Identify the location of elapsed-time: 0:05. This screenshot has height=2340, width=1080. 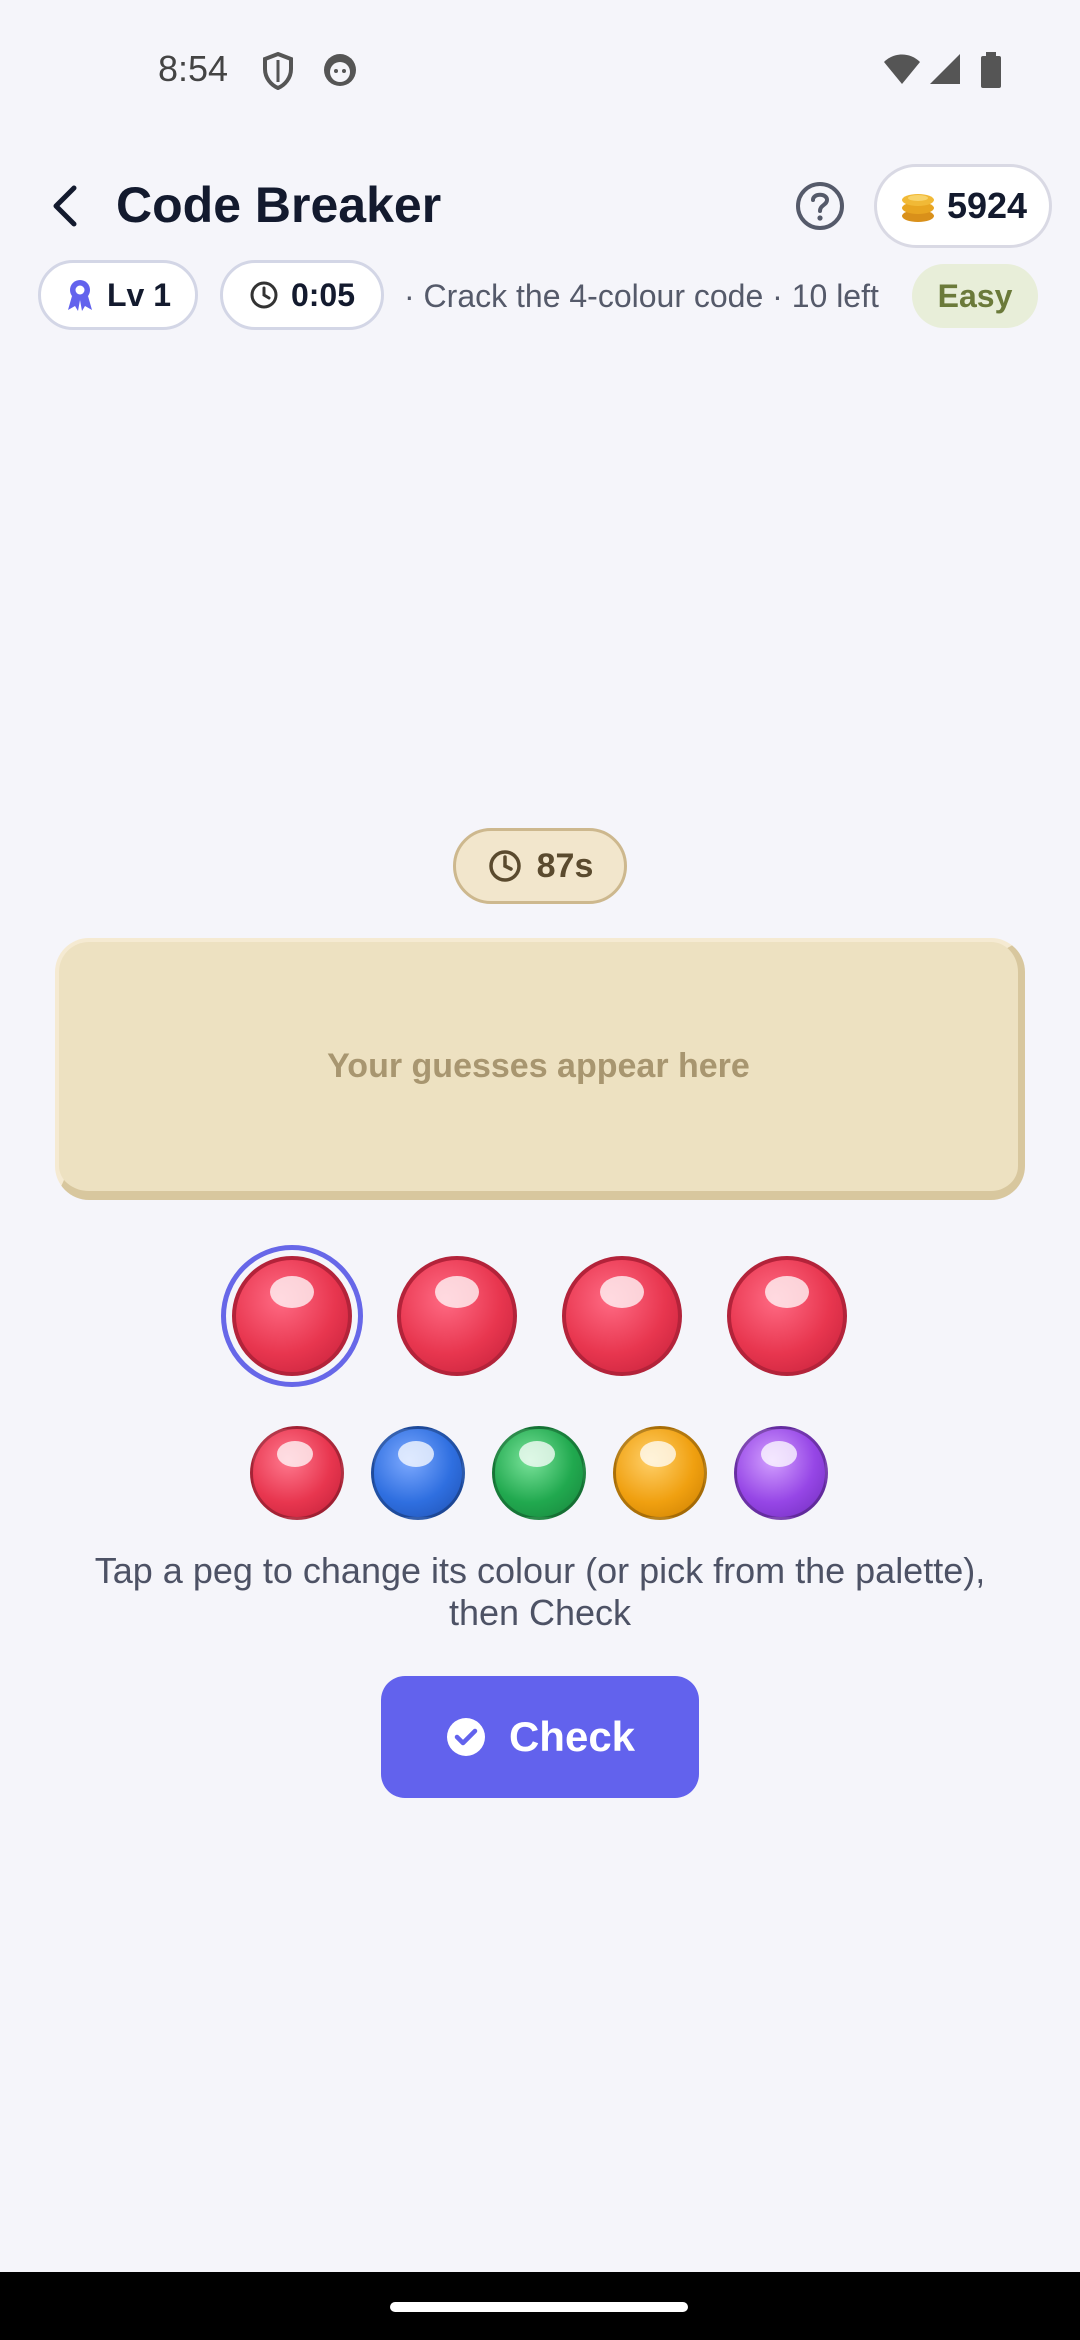
(323, 294).